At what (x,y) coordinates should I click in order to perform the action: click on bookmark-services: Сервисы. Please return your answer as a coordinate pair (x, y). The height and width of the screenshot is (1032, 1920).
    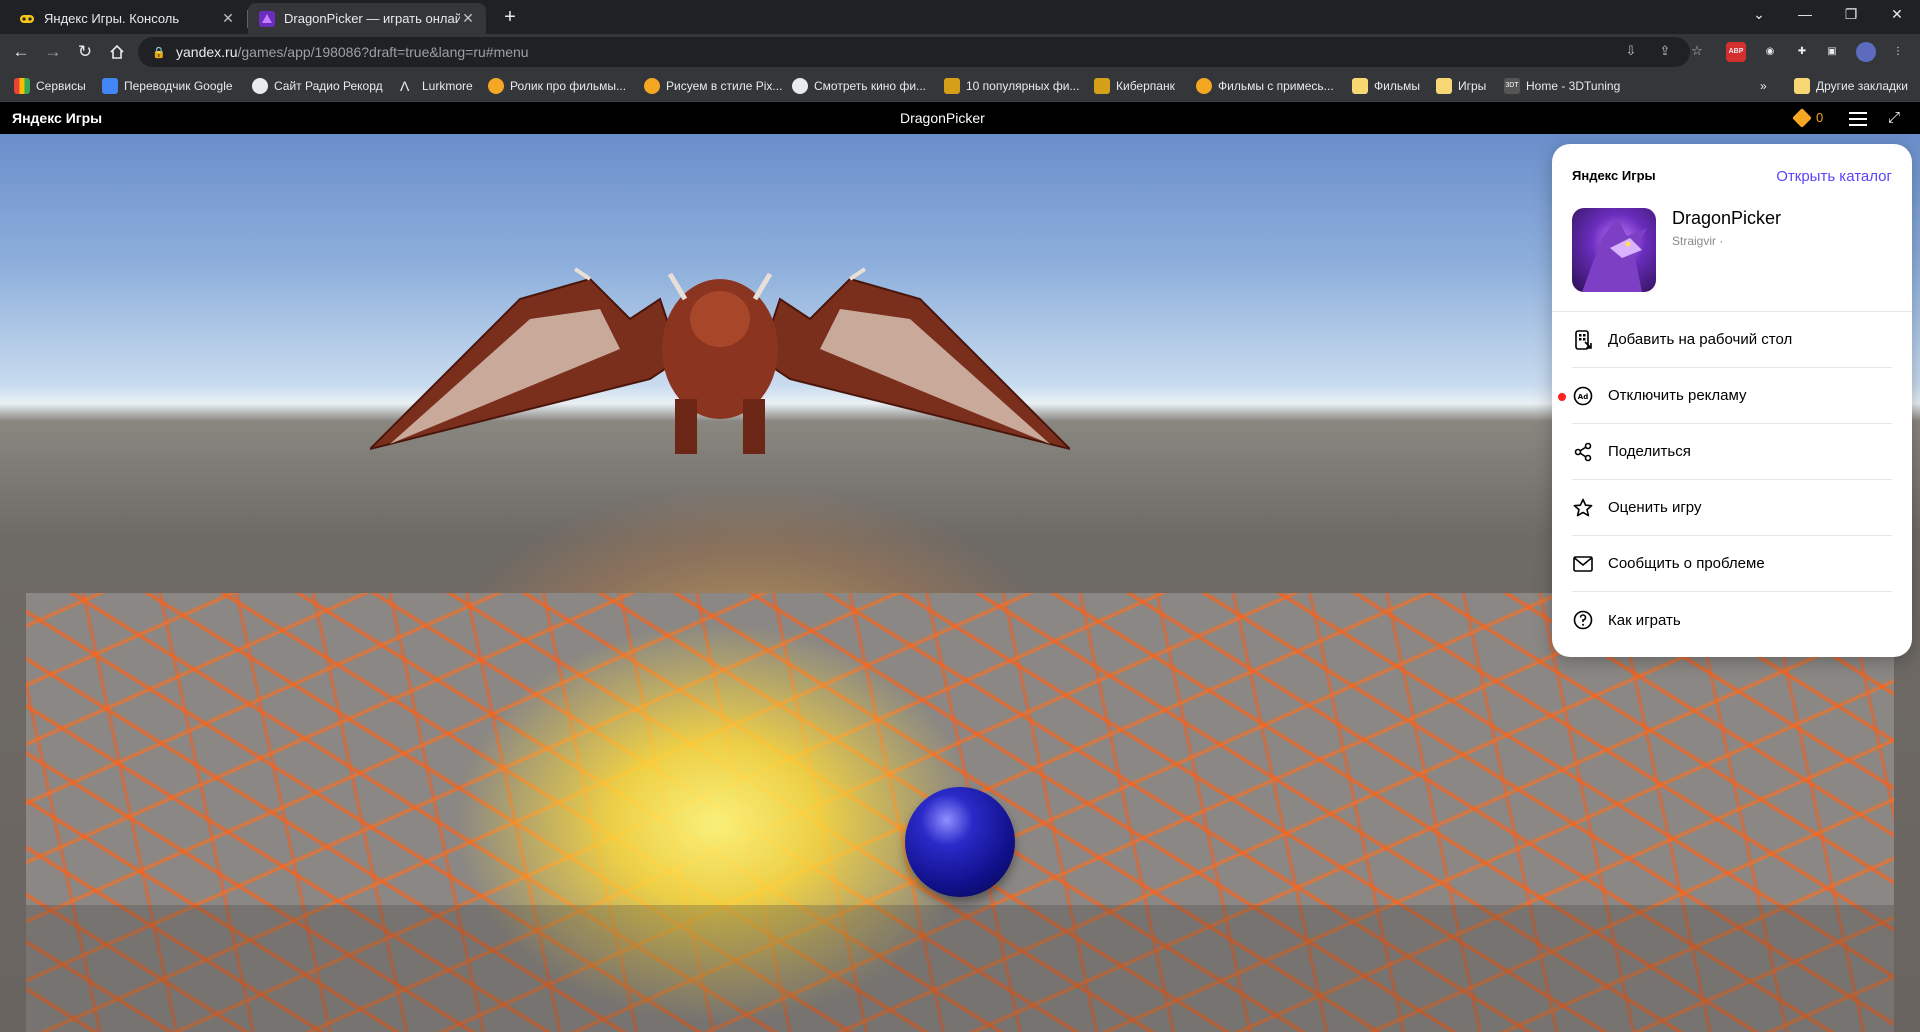
    Looking at the image, I should click on (50, 86).